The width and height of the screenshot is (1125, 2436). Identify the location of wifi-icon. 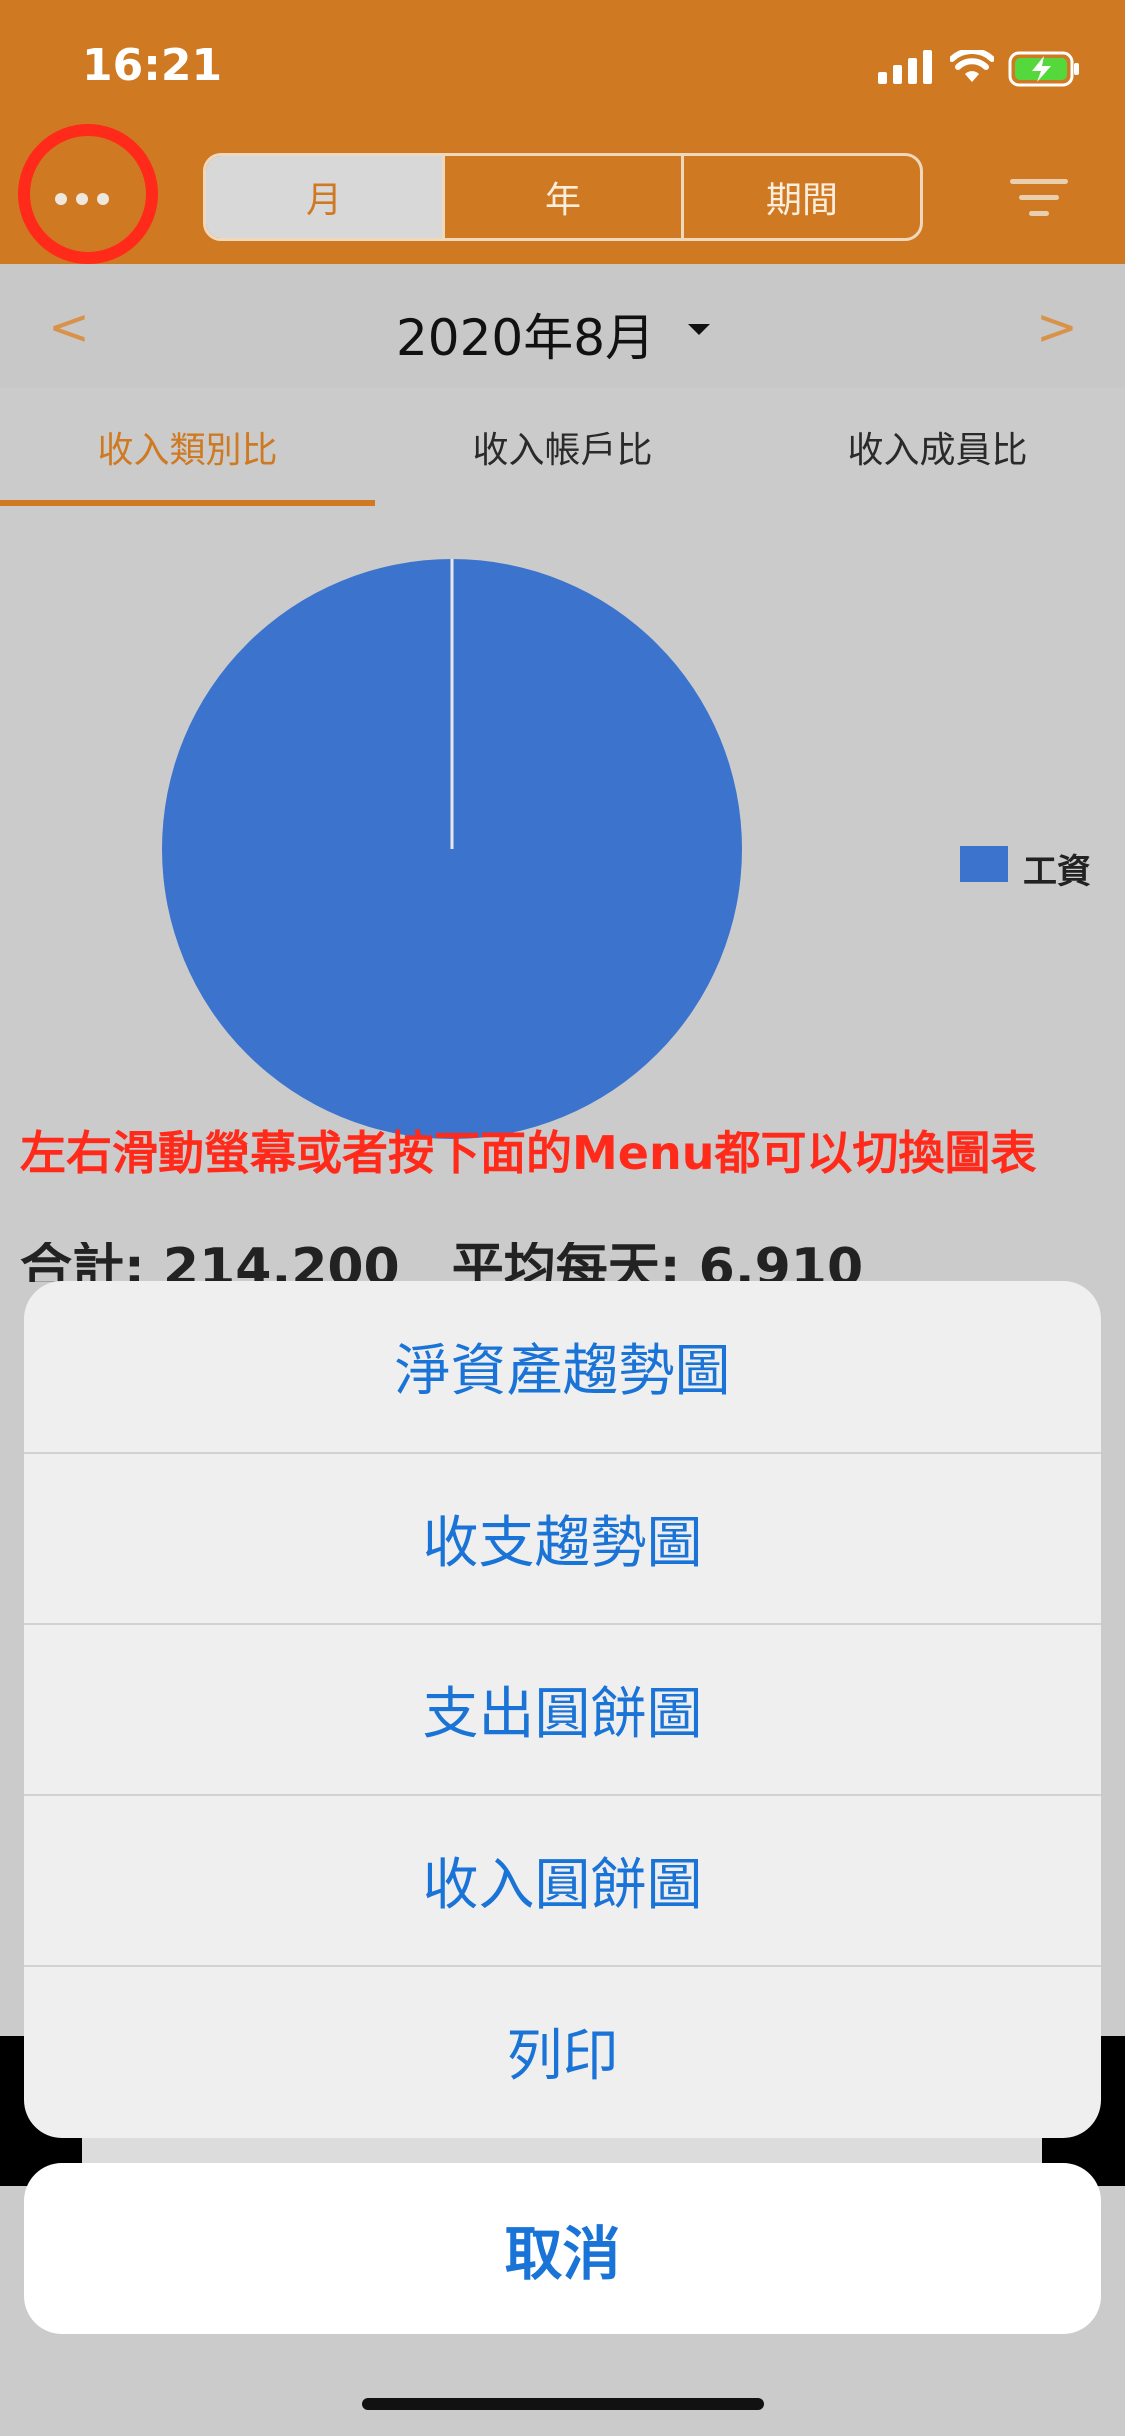
(972, 66).